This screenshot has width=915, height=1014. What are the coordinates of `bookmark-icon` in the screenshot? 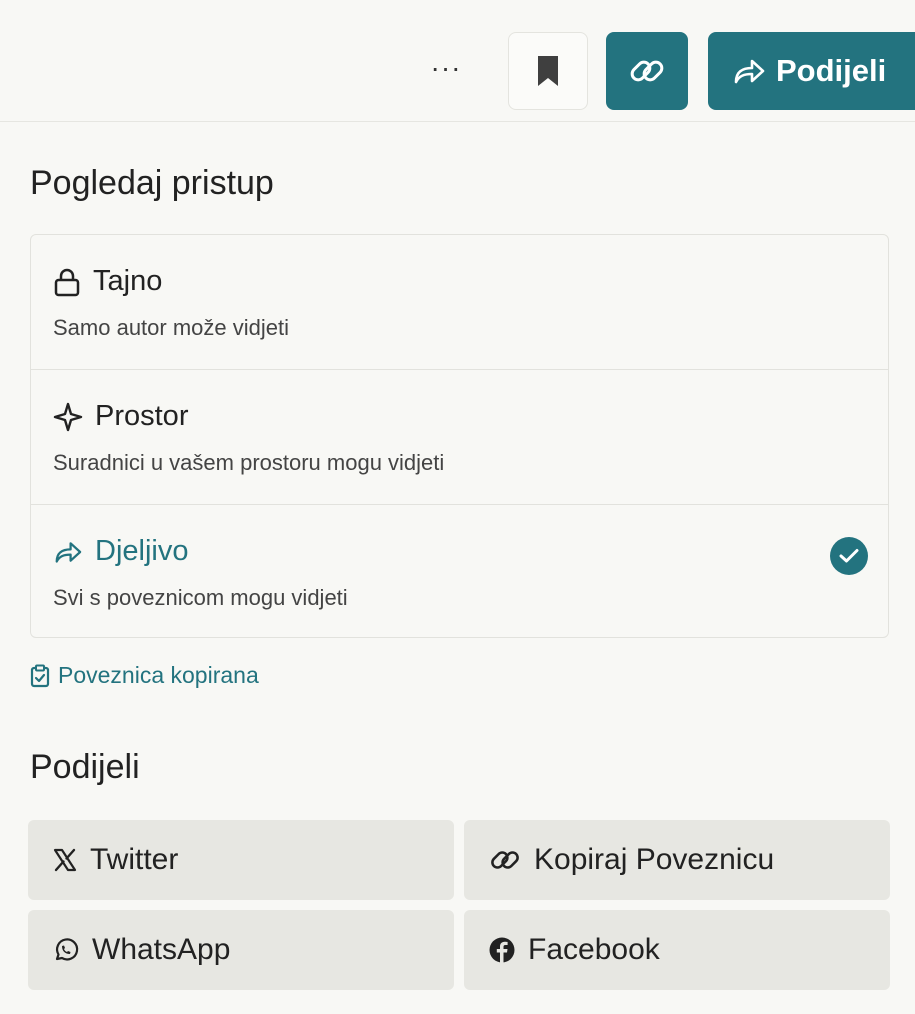 It's located at (548, 71).